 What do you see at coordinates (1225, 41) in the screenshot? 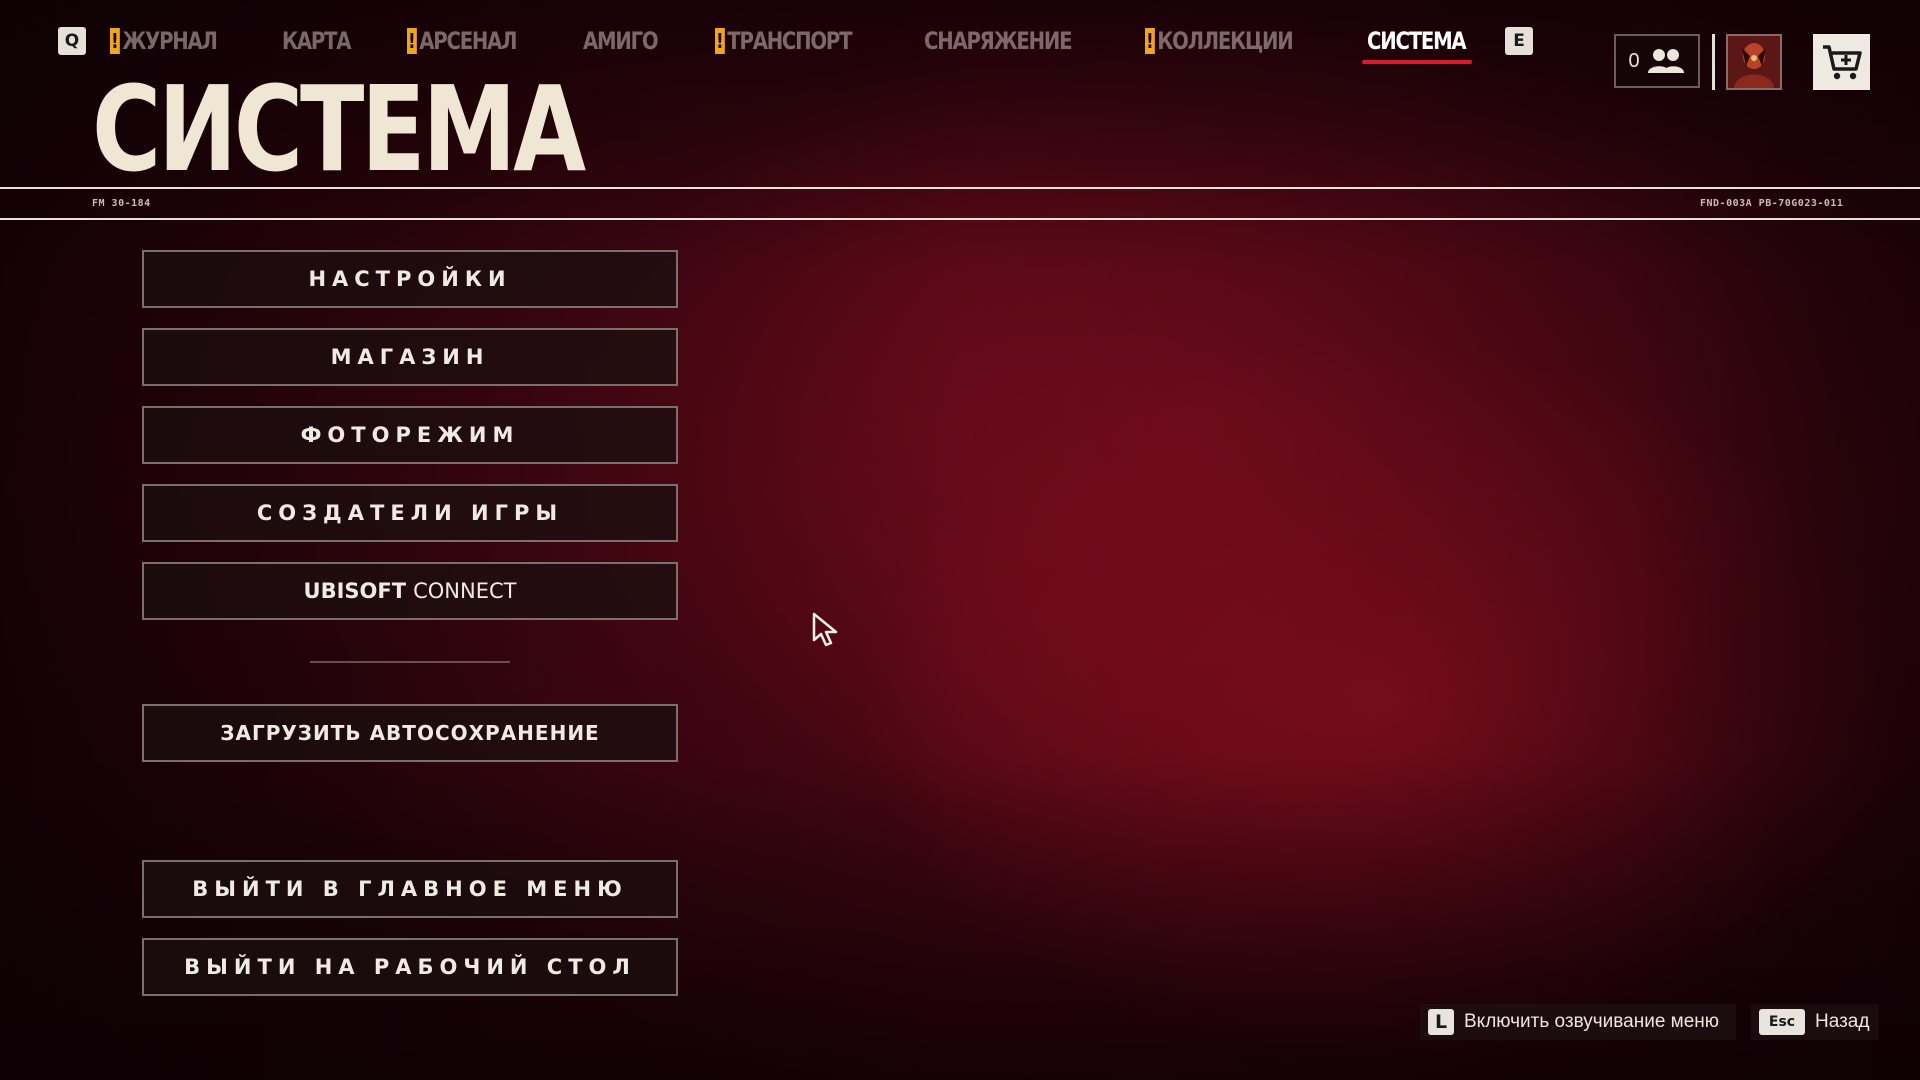
I see `tab-label: КОЛЛЕКЦИИ` at bounding box center [1225, 41].